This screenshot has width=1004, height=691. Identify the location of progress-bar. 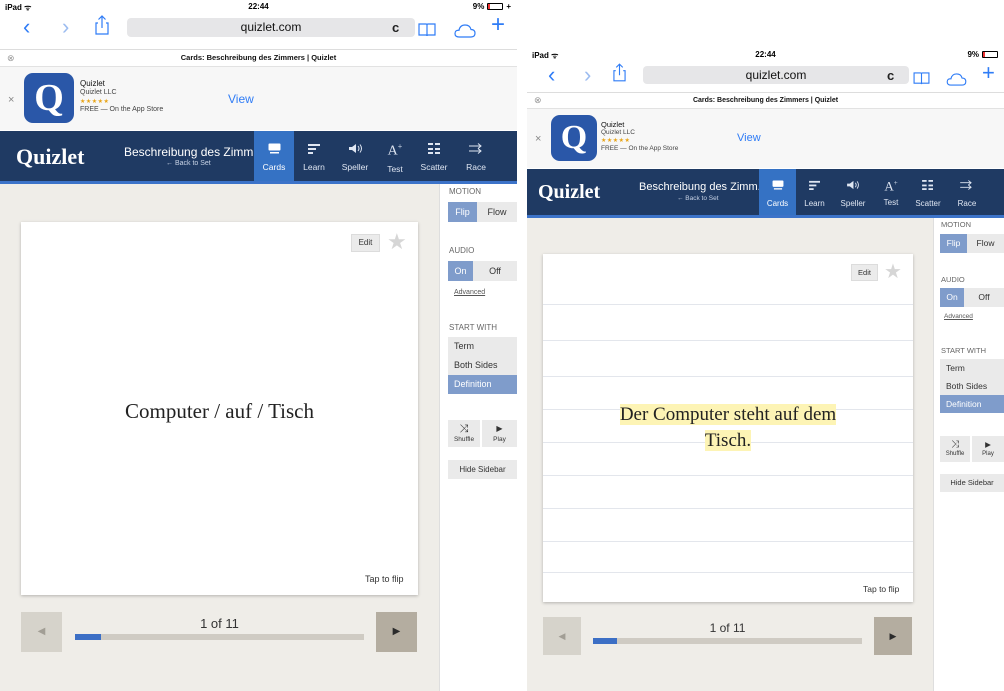
(727, 641).